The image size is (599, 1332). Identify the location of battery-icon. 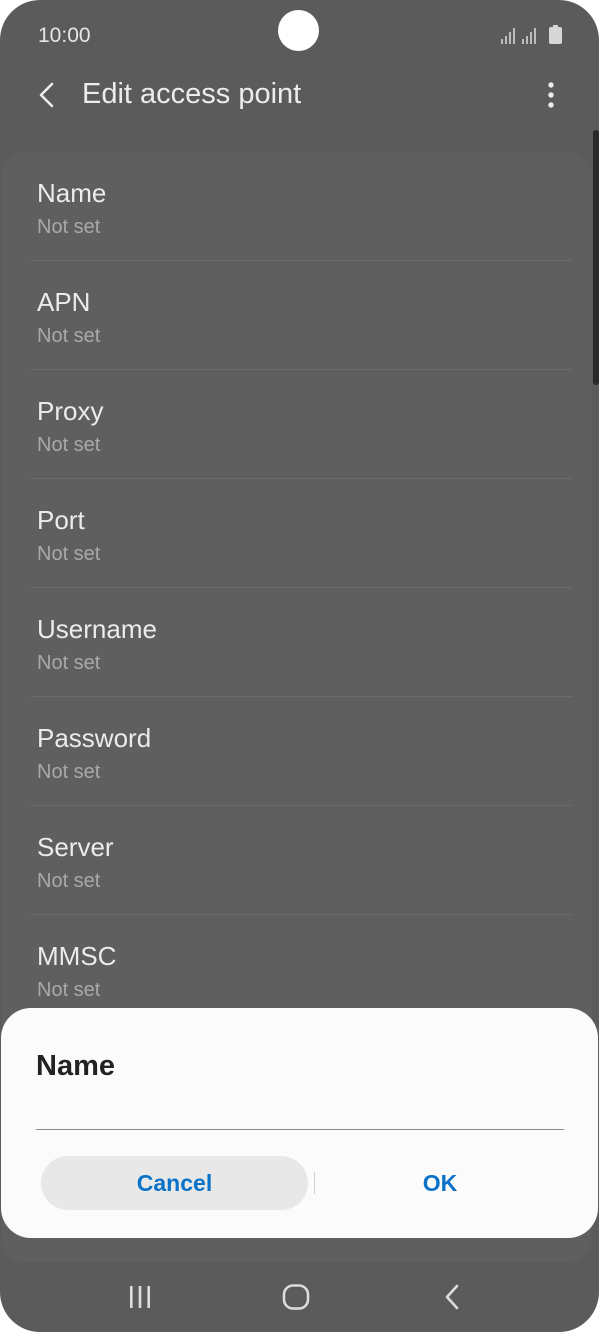
(555, 34).